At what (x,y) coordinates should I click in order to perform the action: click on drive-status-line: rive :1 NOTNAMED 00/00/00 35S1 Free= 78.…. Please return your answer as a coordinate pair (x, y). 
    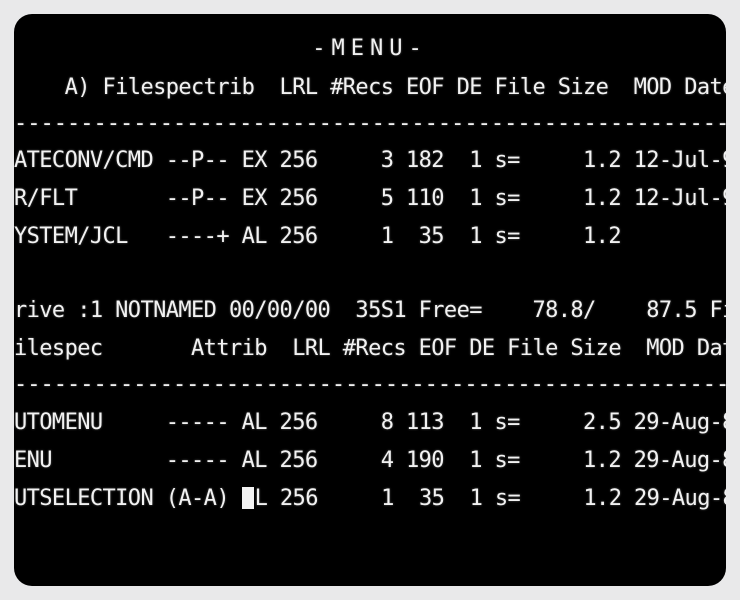
    Looking at the image, I should click on (370, 310).